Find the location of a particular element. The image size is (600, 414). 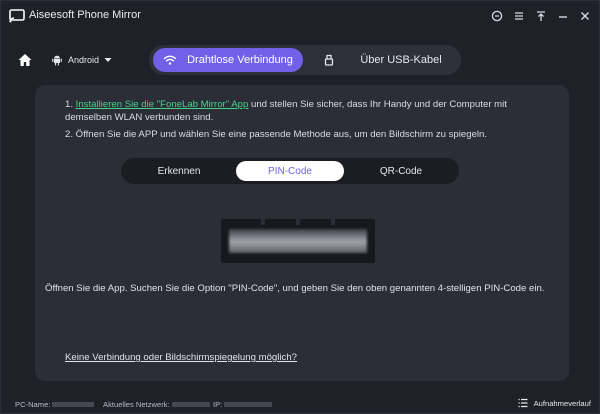

minimize-icon is located at coordinates (563, 16).